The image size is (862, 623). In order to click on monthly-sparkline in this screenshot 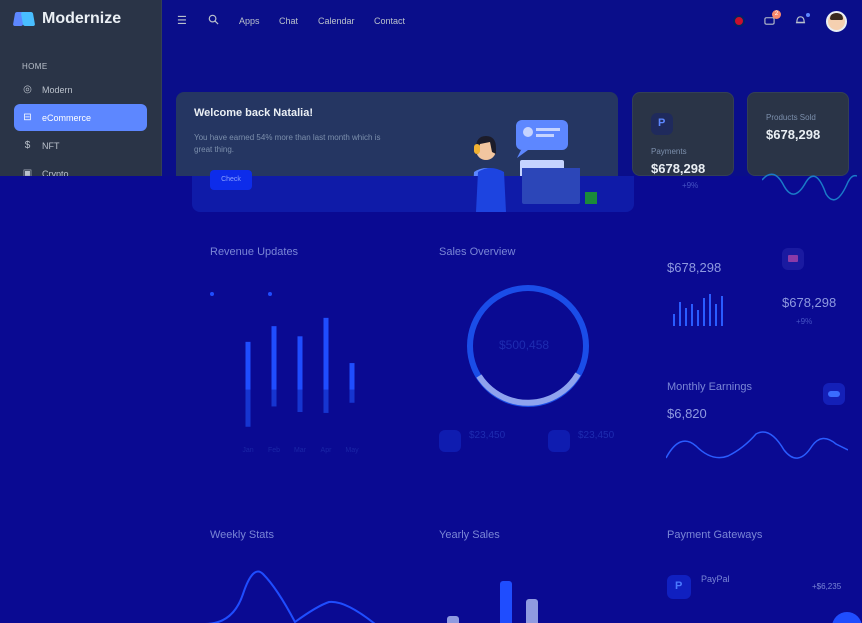, I will do `click(757, 445)`.